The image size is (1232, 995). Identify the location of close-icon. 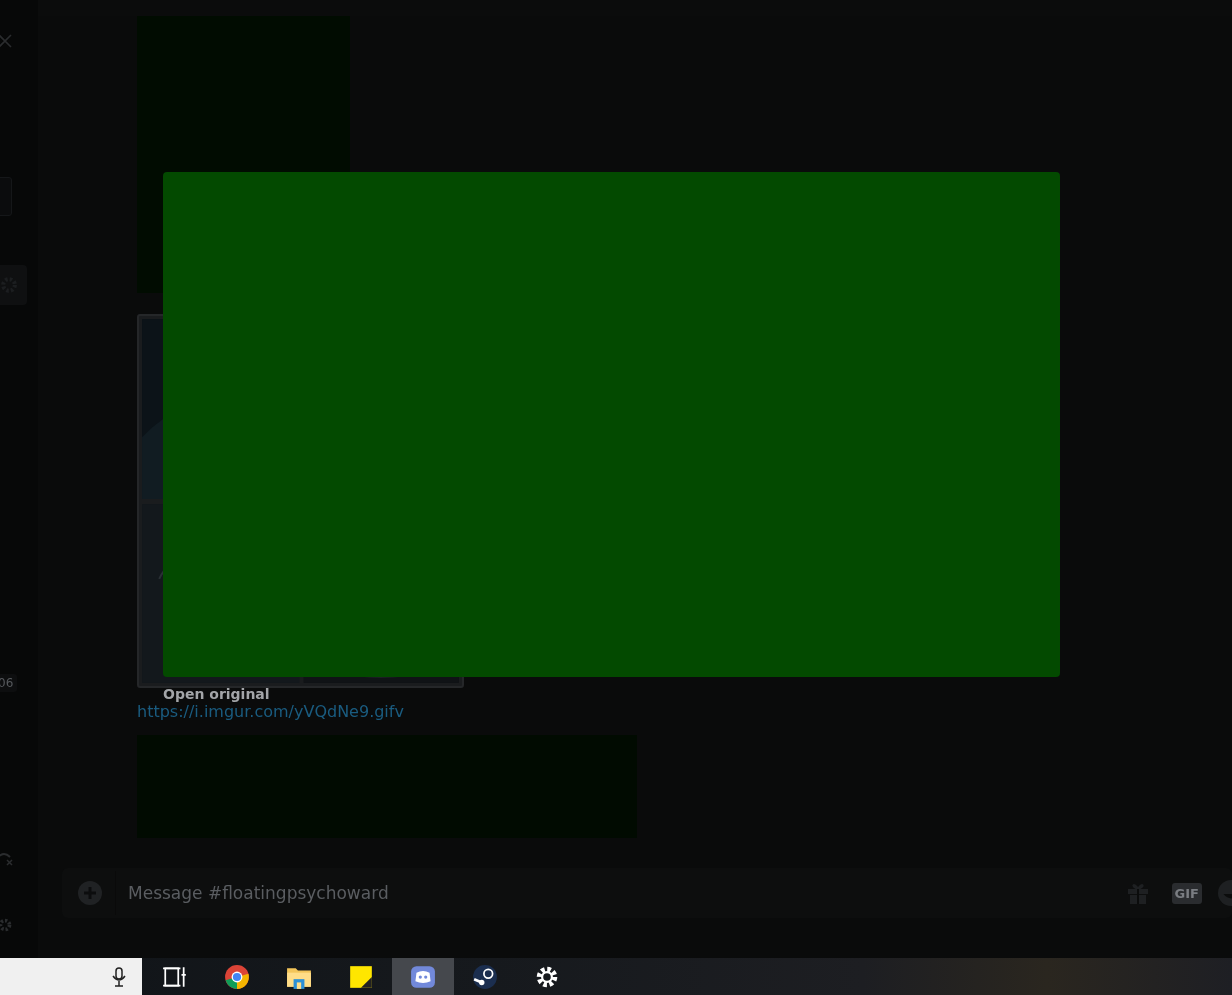
(6, 41).